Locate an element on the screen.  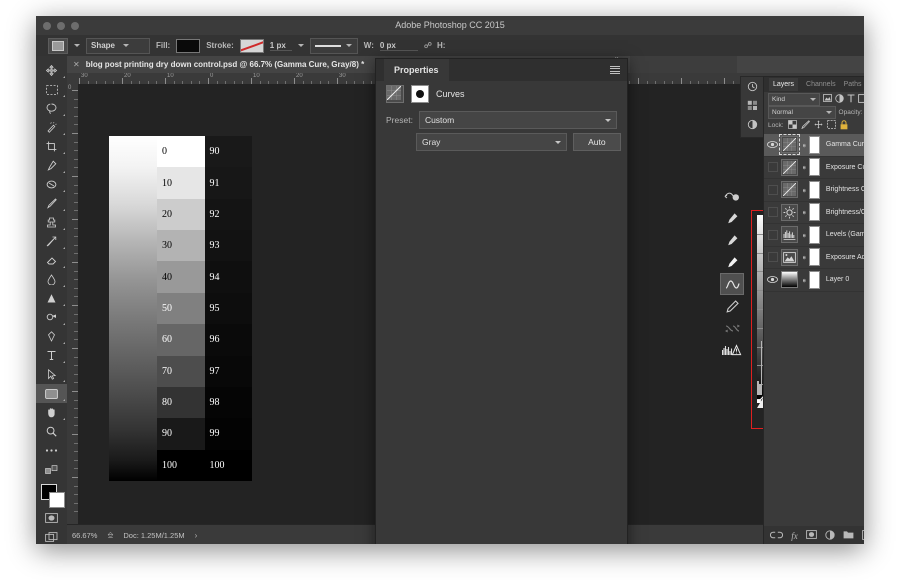
stroke-width-chevron-icon is located at coordinates (300, 45).